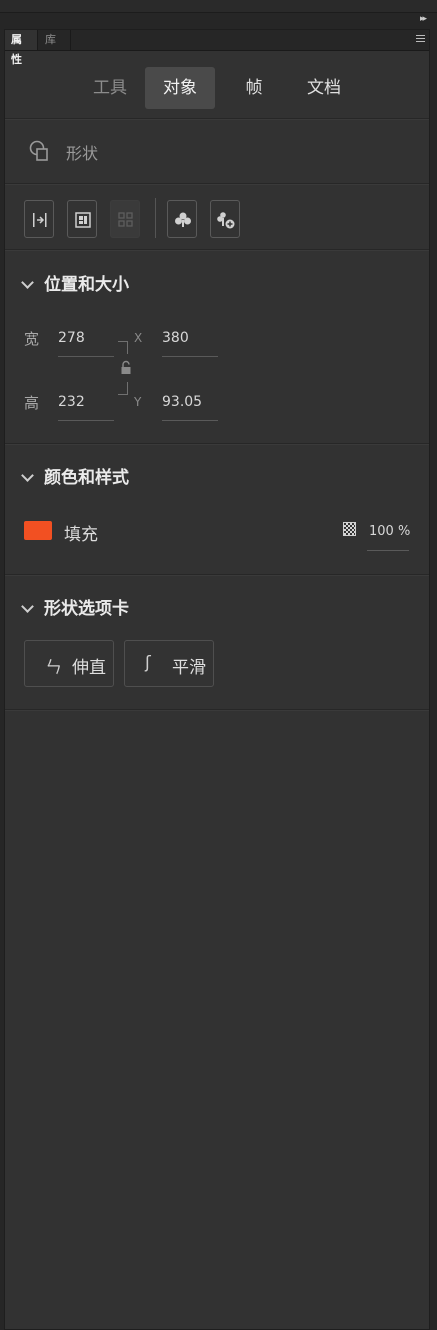  What do you see at coordinates (123, 347) in the screenshot?
I see `link-bracket-top` at bounding box center [123, 347].